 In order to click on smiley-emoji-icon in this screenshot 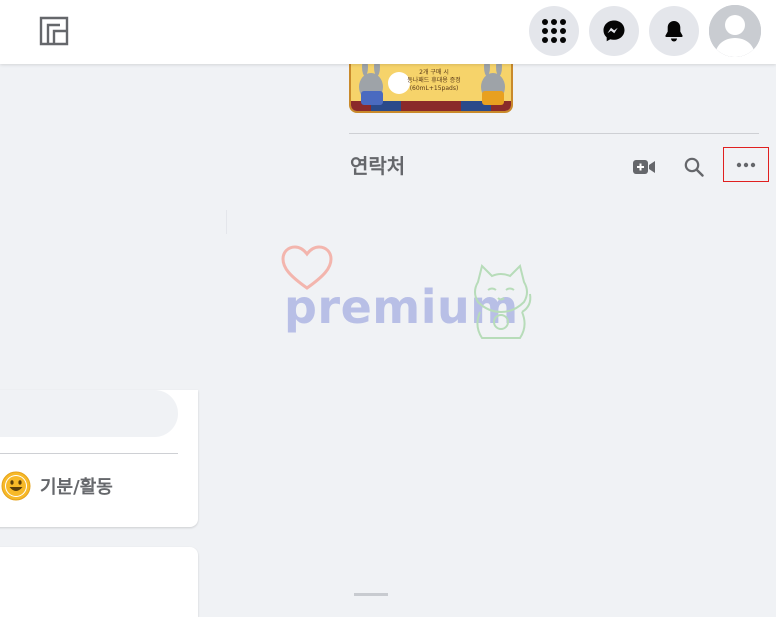, I will do `click(16, 486)`.